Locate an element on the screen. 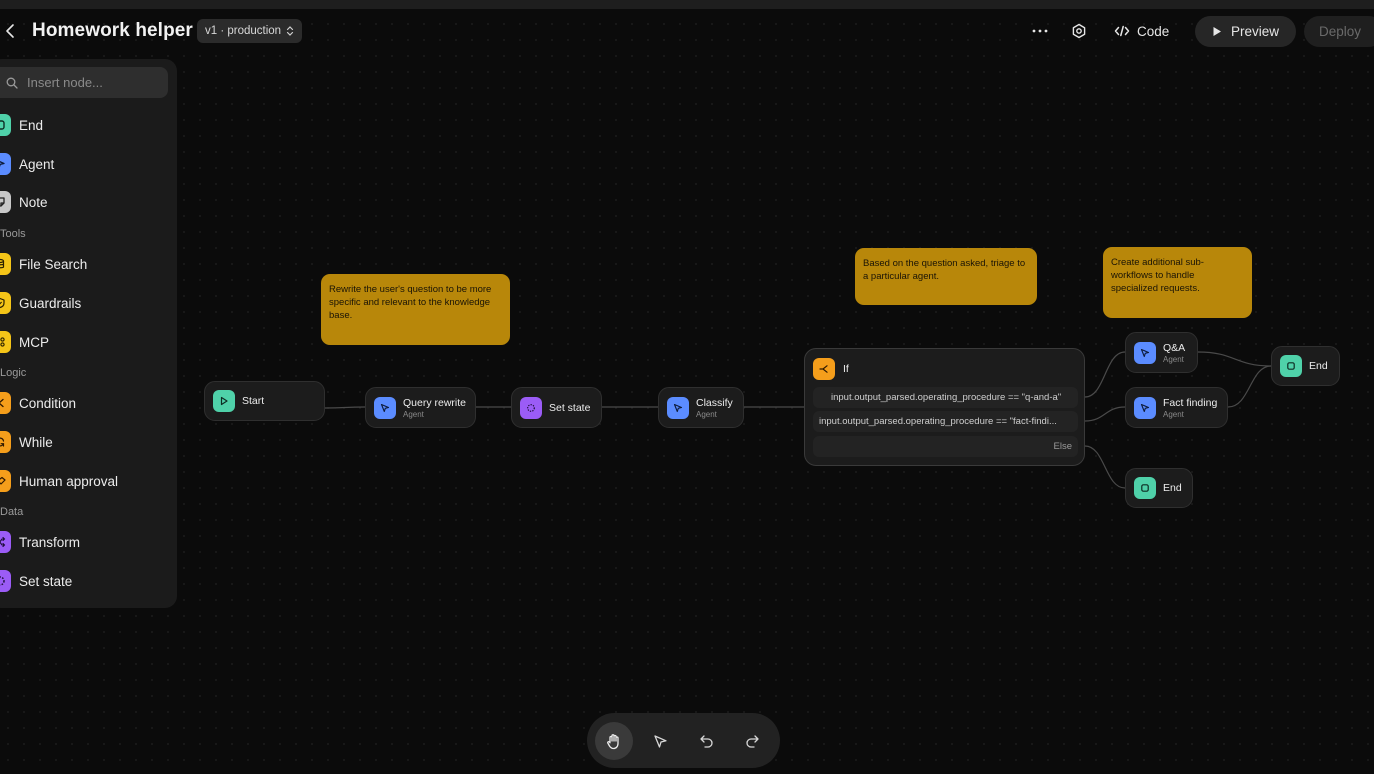  branch-icon is located at coordinates (824, 369).